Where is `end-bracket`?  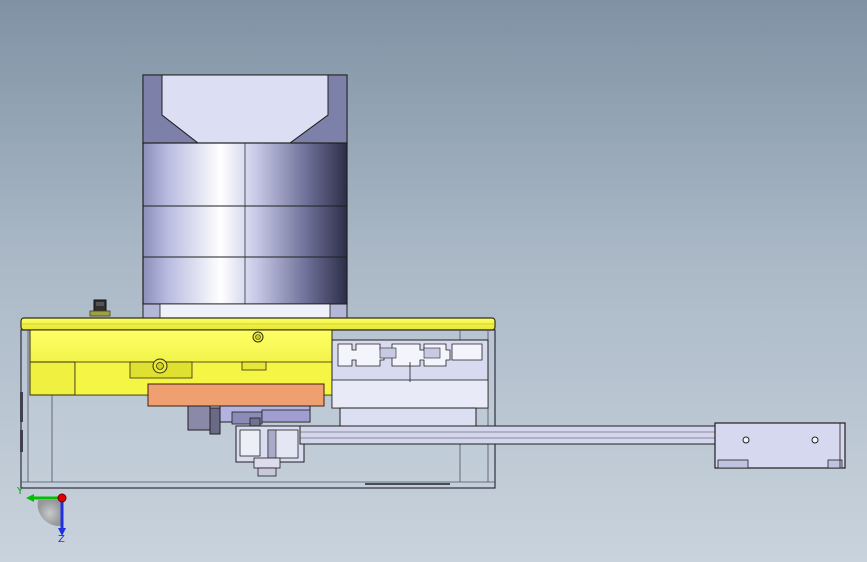 end-bracket is located at coordinates (780, 445).